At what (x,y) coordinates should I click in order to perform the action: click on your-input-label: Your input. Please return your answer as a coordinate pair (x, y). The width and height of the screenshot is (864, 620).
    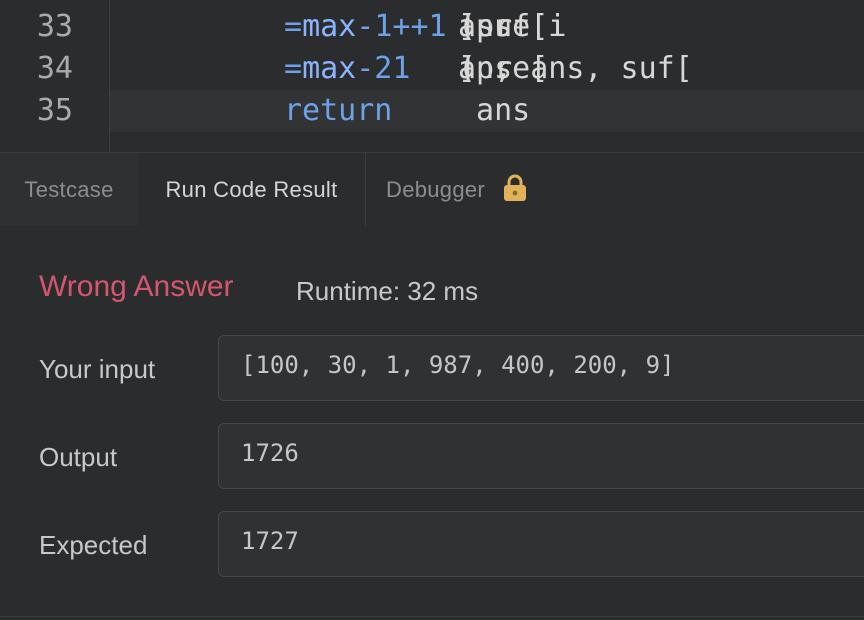
    Looking at the image, I should click on (97, 369).